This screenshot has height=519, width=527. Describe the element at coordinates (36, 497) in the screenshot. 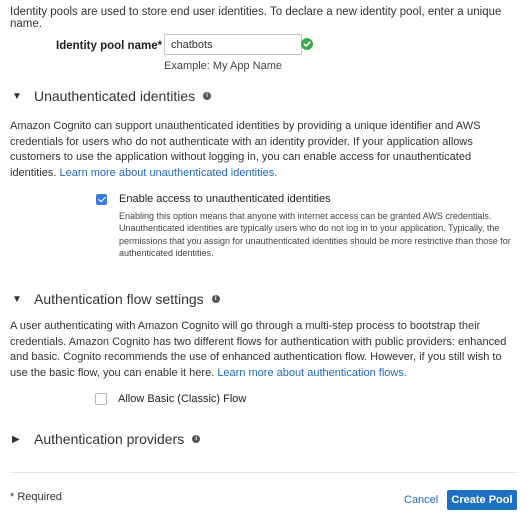

I see `required-note: * Required` at that location.